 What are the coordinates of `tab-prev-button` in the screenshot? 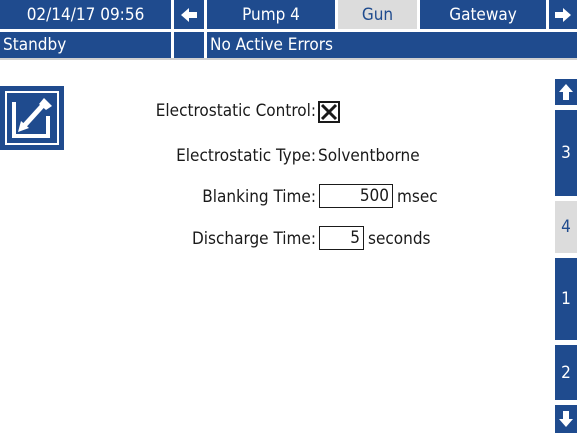 It's located at (189, 14).